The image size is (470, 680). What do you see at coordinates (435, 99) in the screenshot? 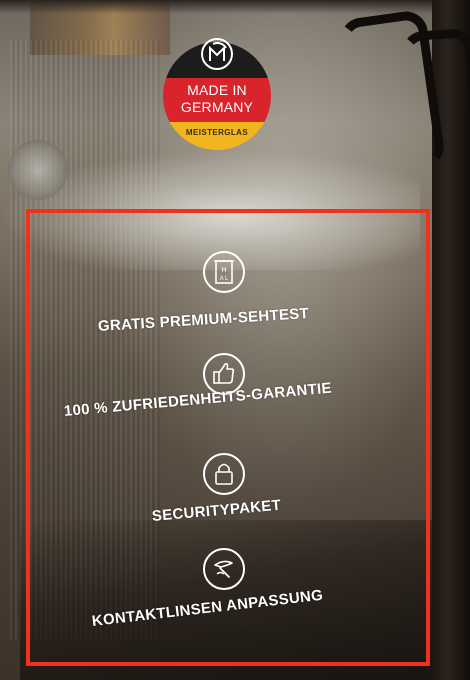
I see `door-handle-rear` at bounding box center [435, 99].